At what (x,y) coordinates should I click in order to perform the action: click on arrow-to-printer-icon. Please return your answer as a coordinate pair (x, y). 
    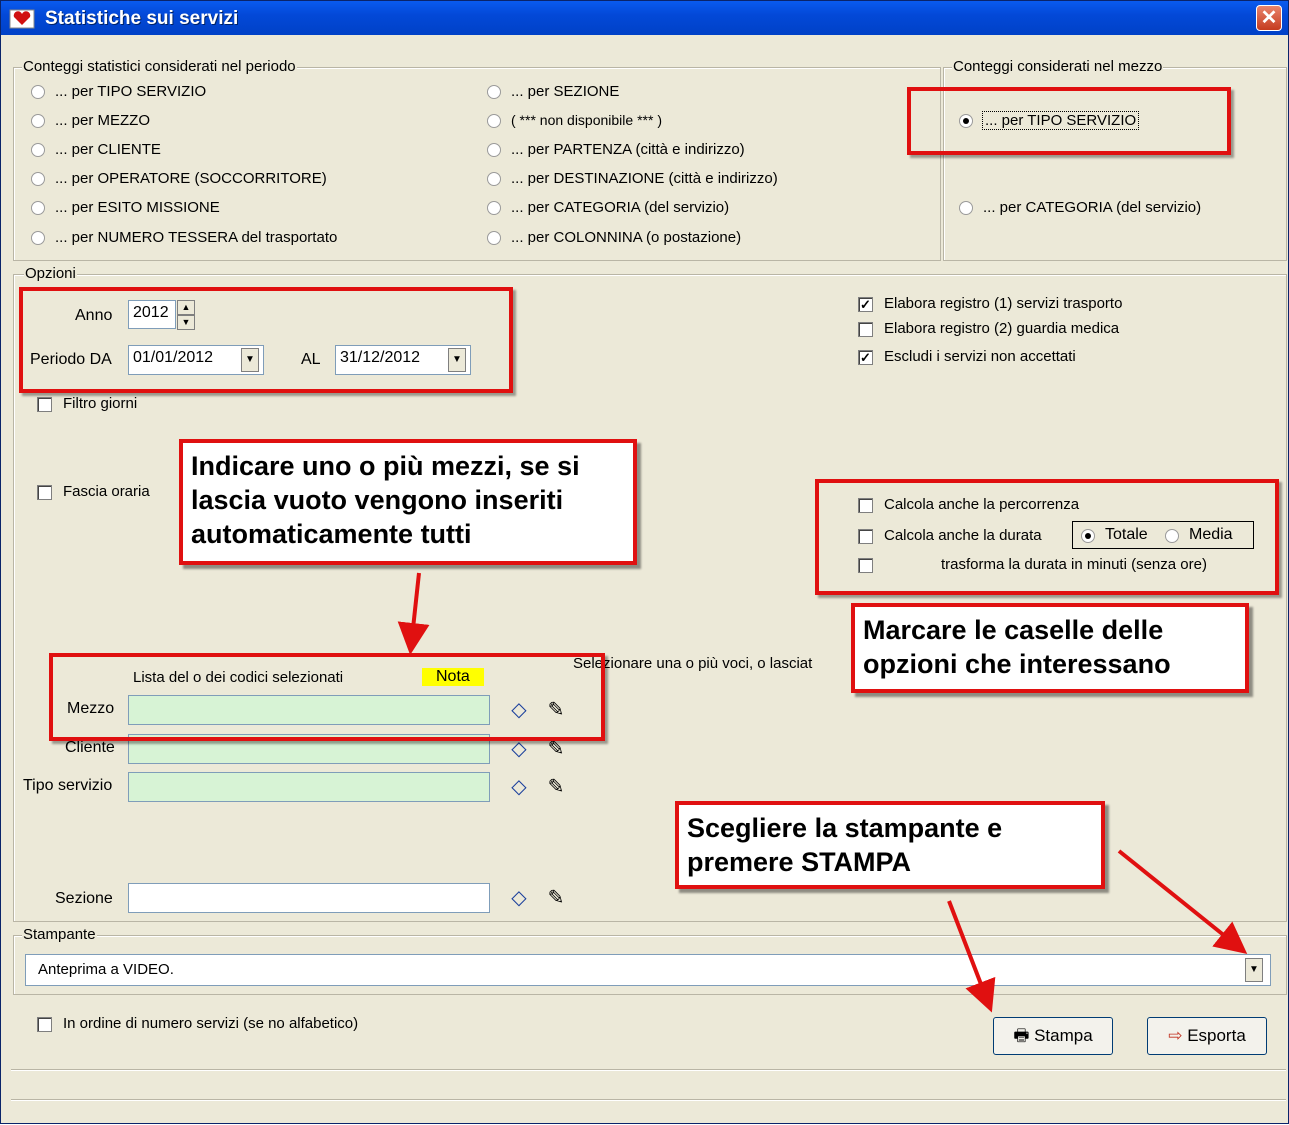
    Looking at the image, I should click on (1182, 902).